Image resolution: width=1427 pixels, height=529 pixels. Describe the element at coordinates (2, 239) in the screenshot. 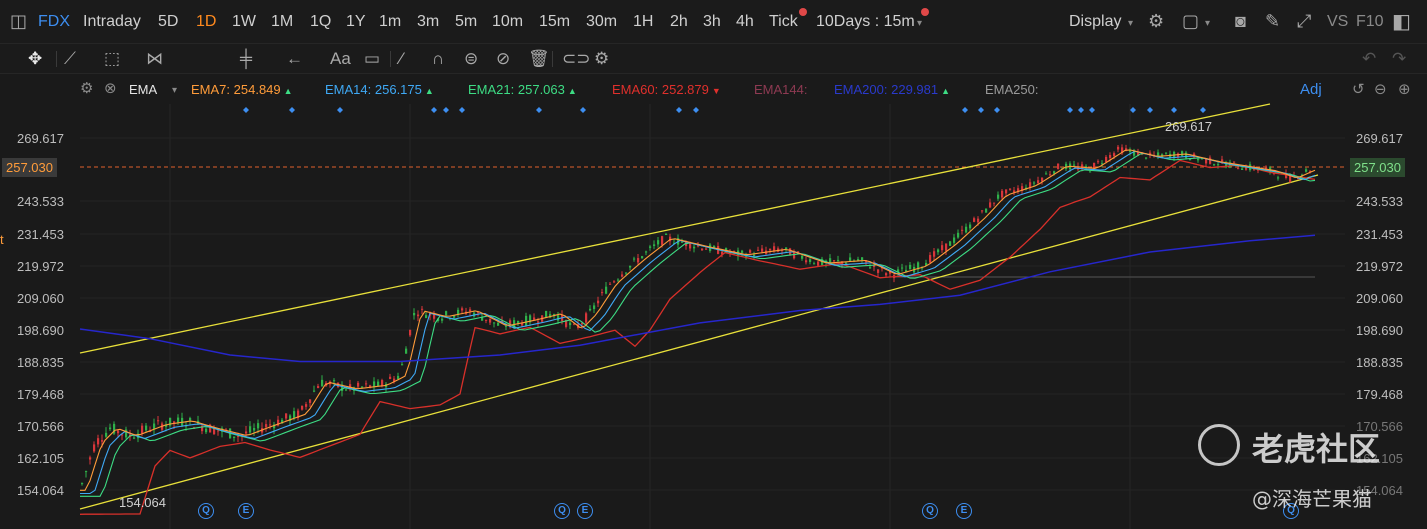

I see `axis-partial-glyph: t` at that location.